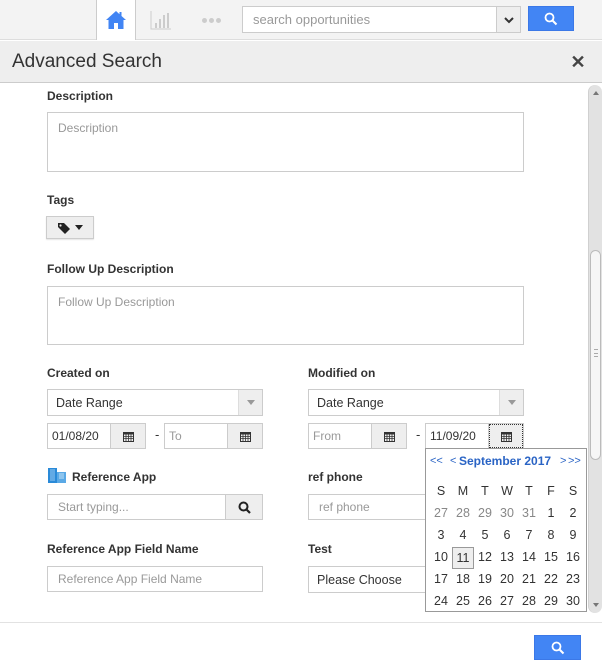 This screenshot has width=602, height=670. Describe the element at coordinates (211, 20) in the screenshot. I see `nav-more-button` at that location.